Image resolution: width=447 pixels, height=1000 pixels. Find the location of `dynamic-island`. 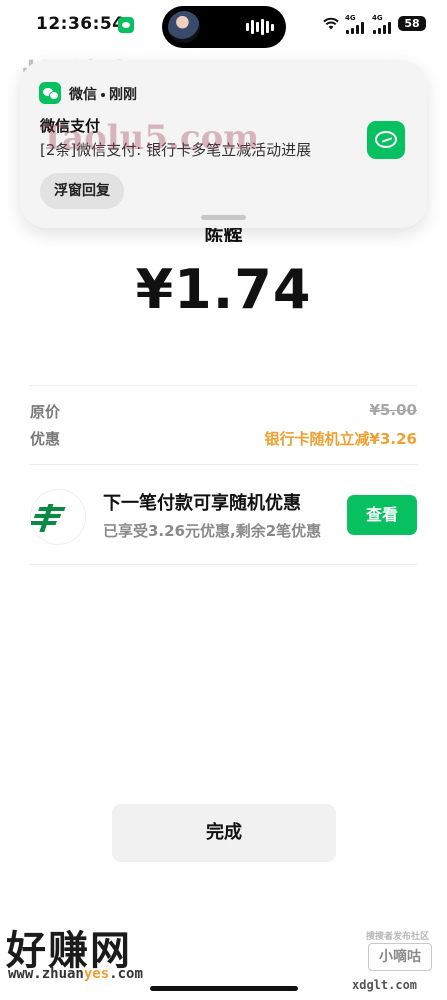

dynamic-island is located at coordinates (224, 27).